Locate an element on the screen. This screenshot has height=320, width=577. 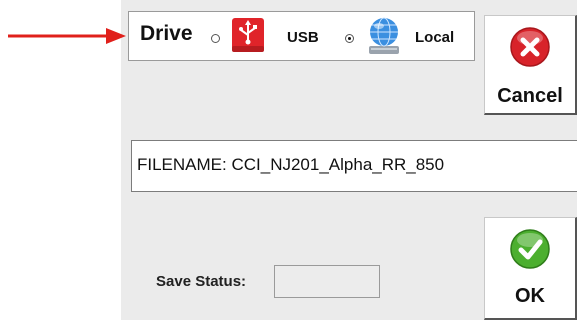
drive-label: Drive is located at coordinates (166, 33).